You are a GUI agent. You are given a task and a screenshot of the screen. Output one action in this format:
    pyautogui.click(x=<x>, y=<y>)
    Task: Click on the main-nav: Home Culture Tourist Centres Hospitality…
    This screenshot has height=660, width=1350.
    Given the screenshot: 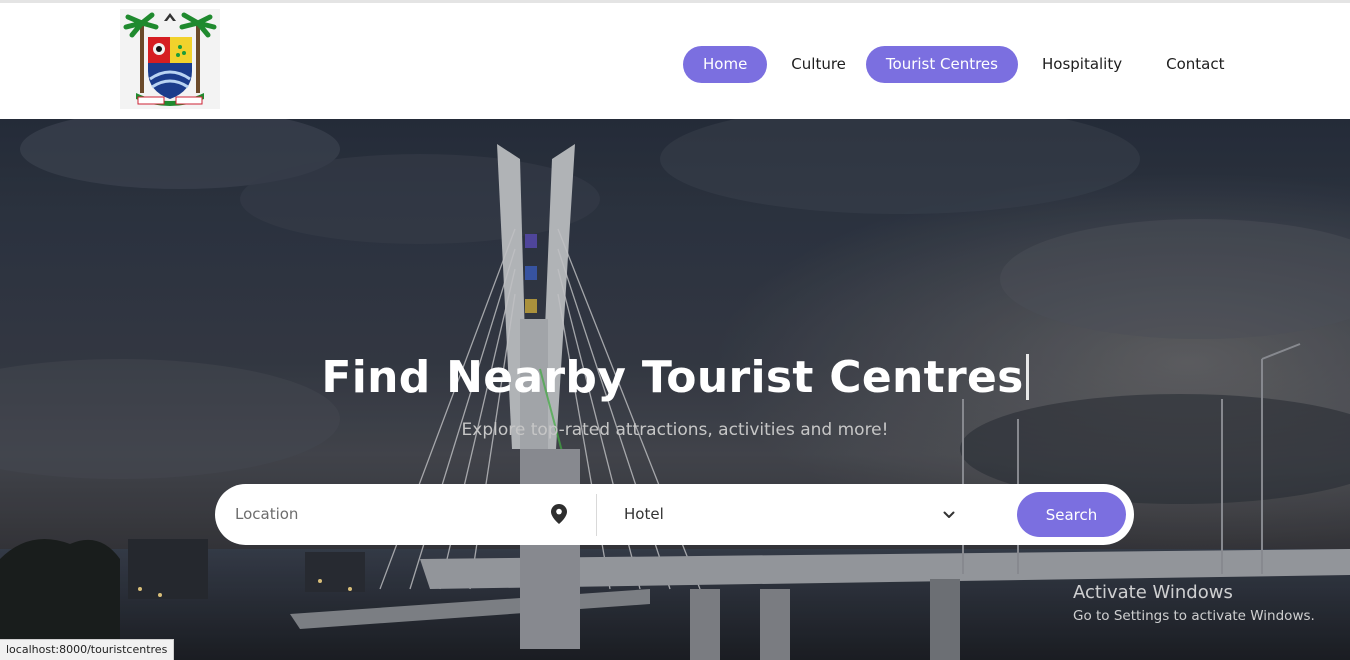 What is the action you would take?
    pyautogui.click(x=963, y=64)
    